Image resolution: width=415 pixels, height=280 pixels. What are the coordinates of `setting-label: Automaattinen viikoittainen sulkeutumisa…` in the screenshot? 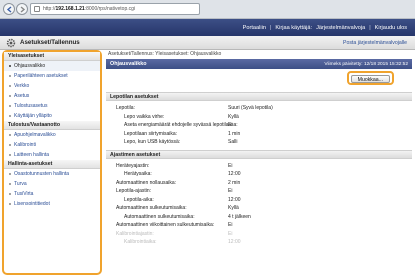 It's located at (165, 225).